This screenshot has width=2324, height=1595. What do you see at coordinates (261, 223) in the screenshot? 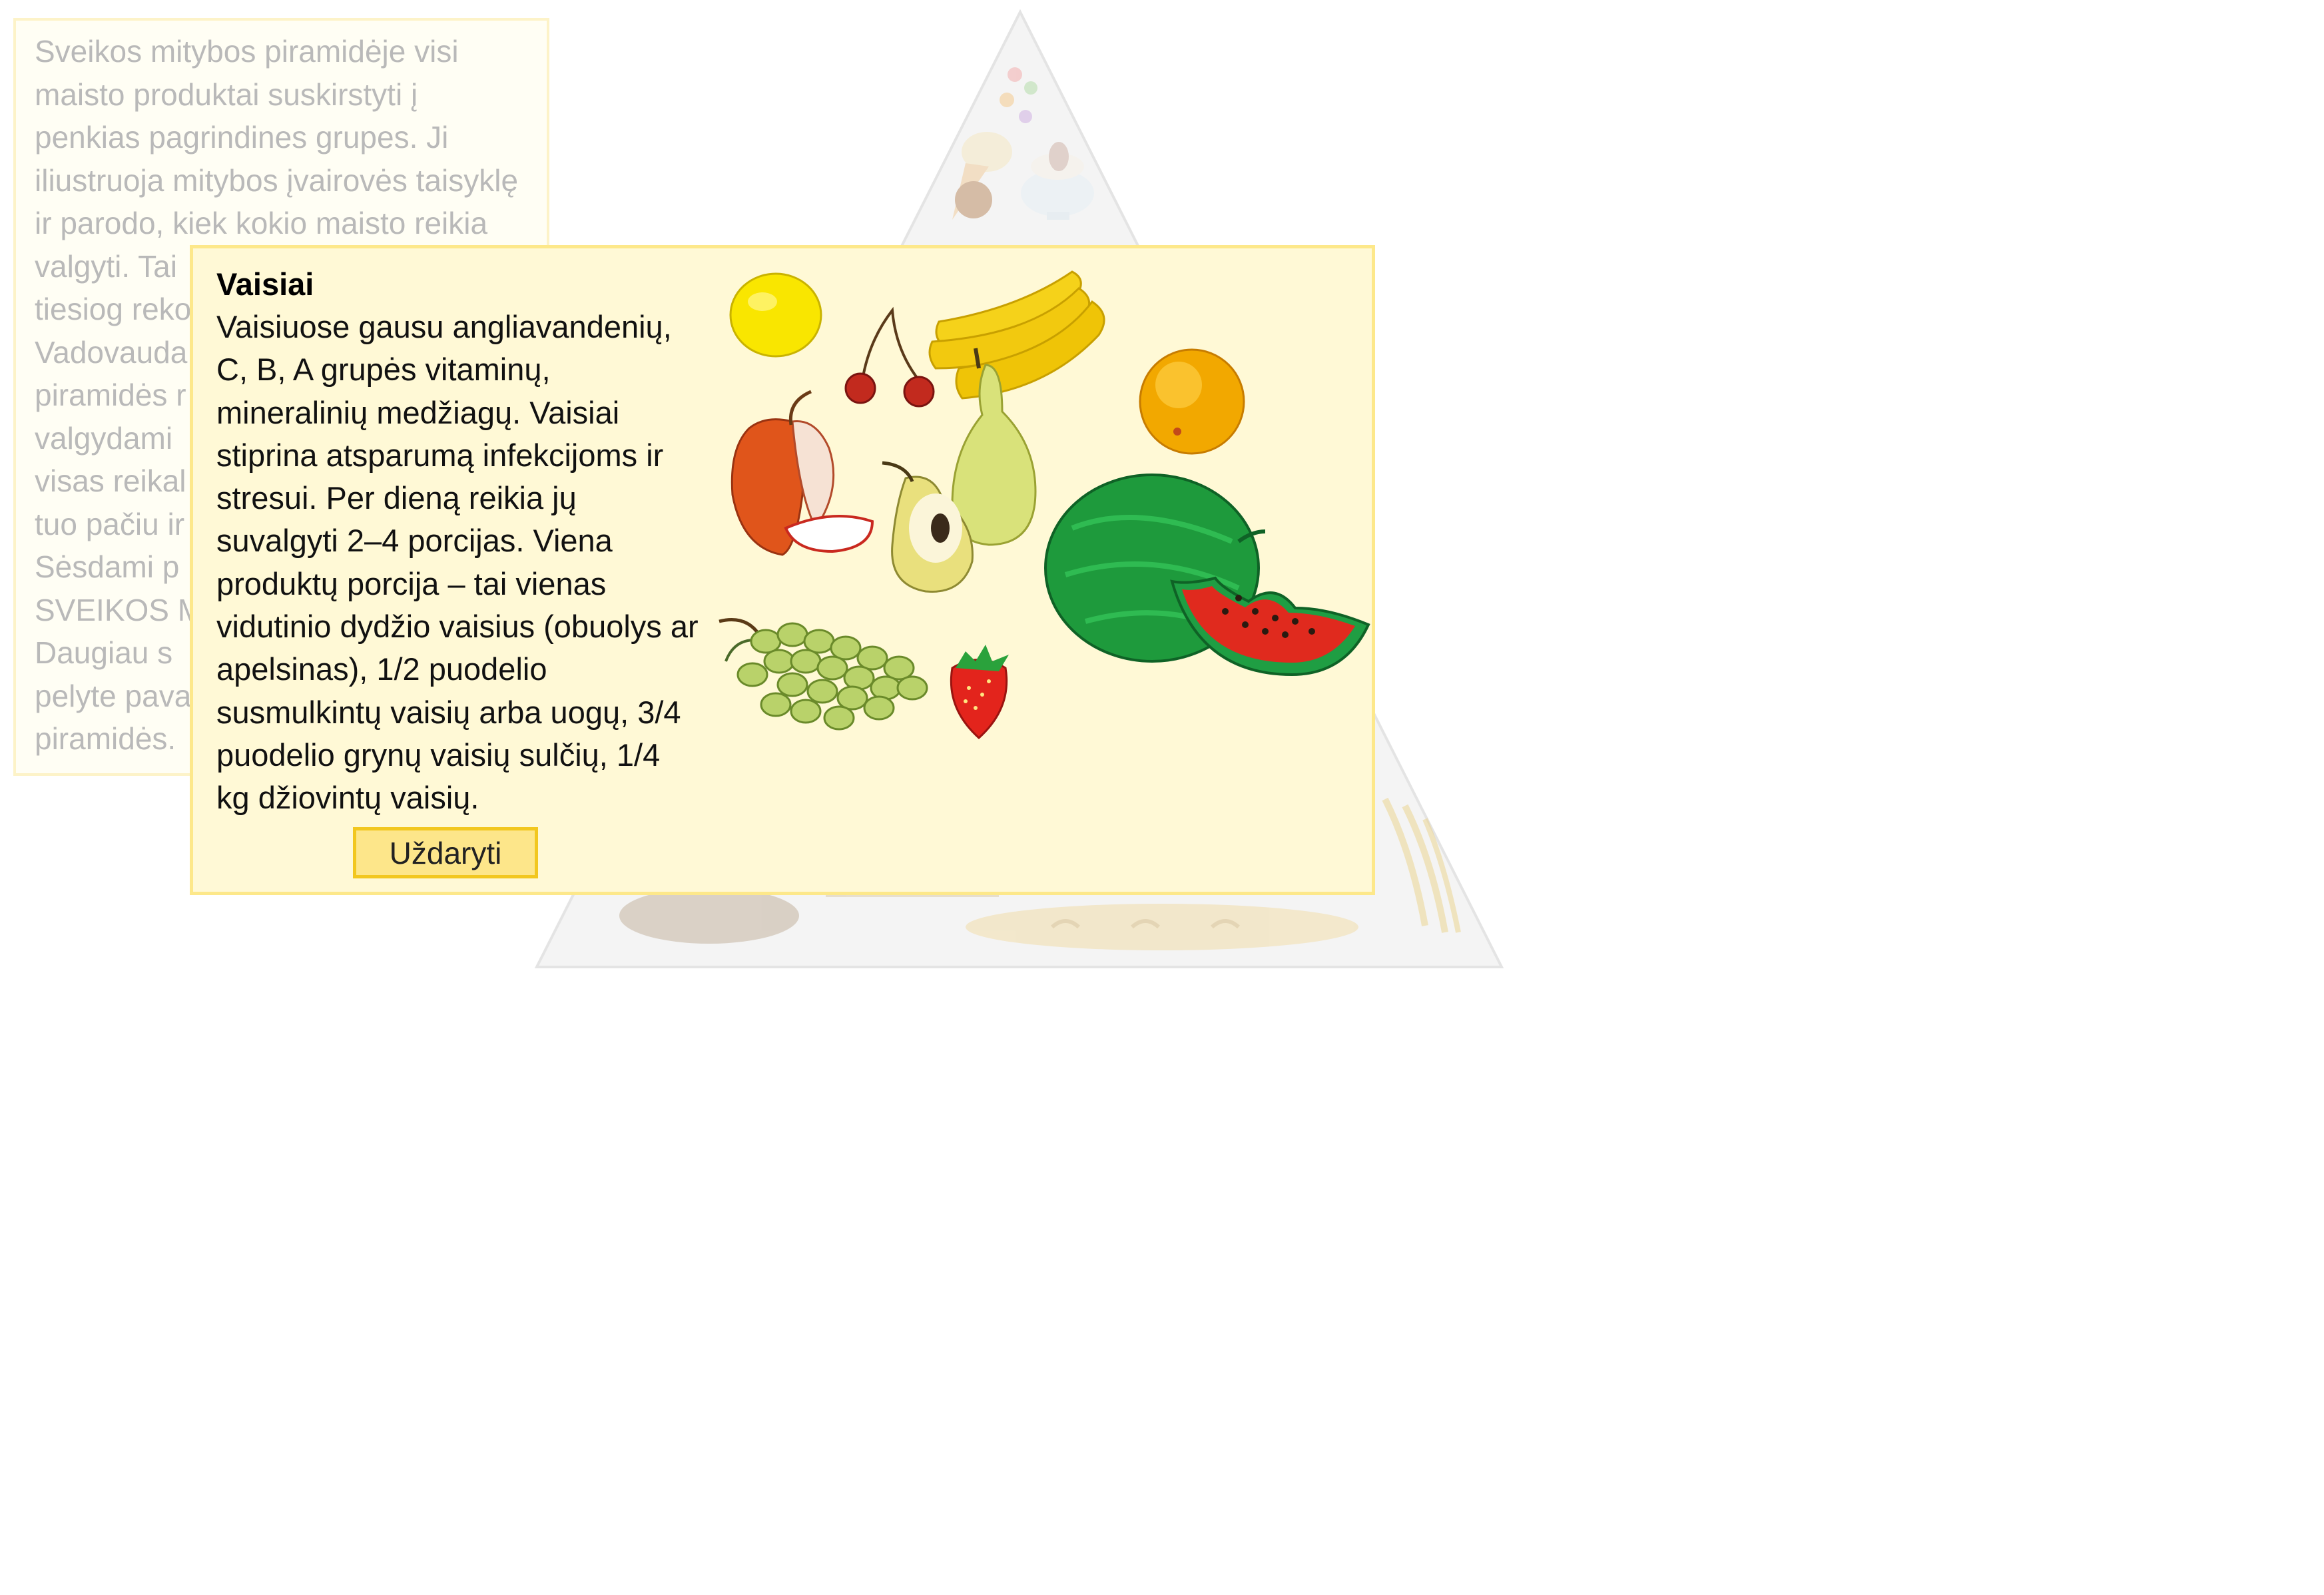
I see `intro-line: ir parodo, kiek kokio maisto reikia` at bounding box center [261, 223].